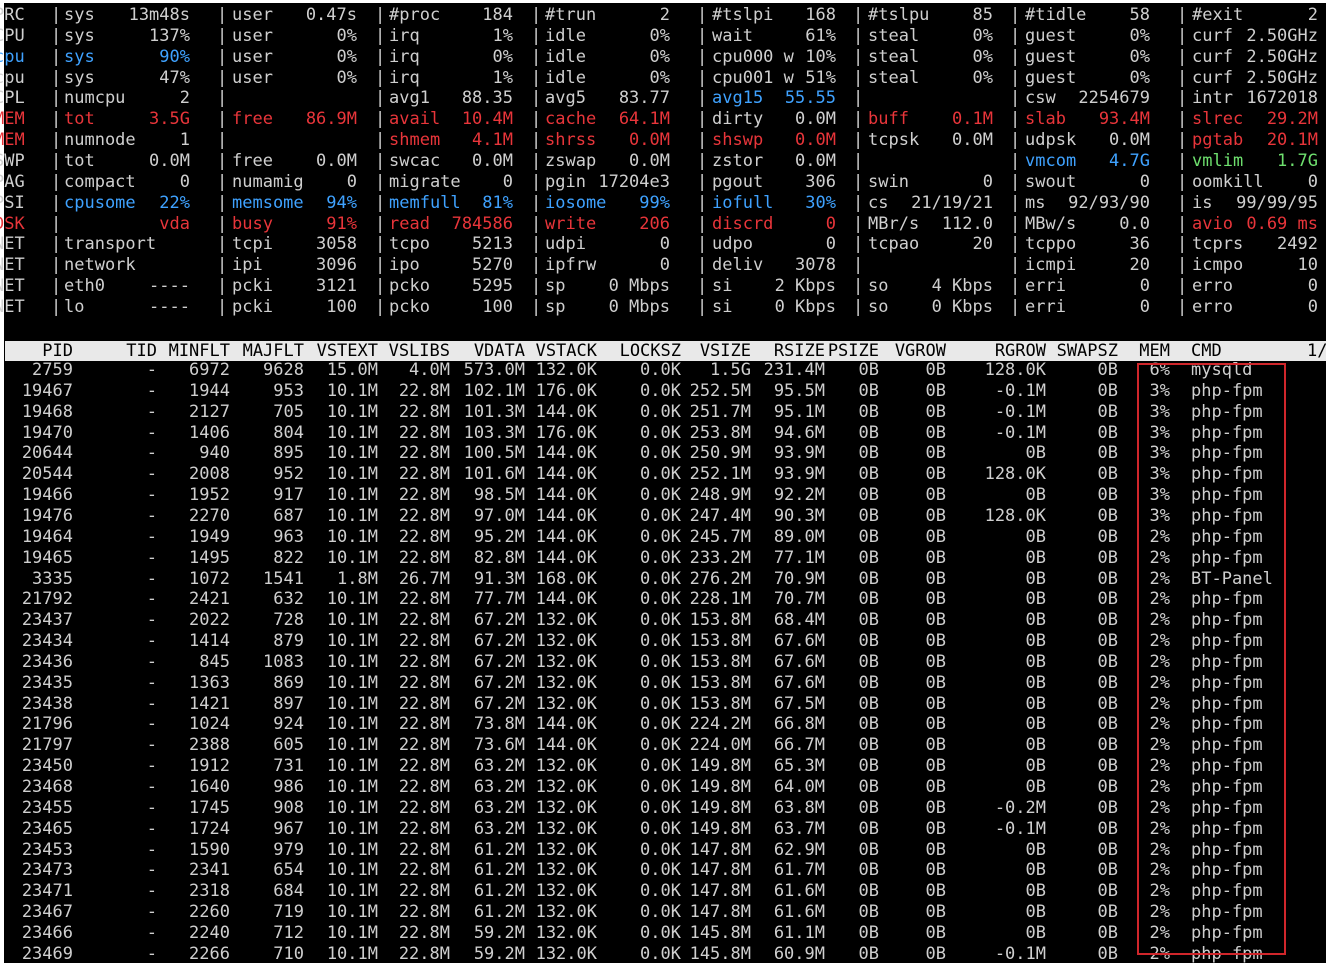 The width and height of the screenshot is (1326, 963). What do you see at coordinates (639, 306) in the screenshot?
I see `stat-value: 0 Mbps` at bounding box center [639, 306].